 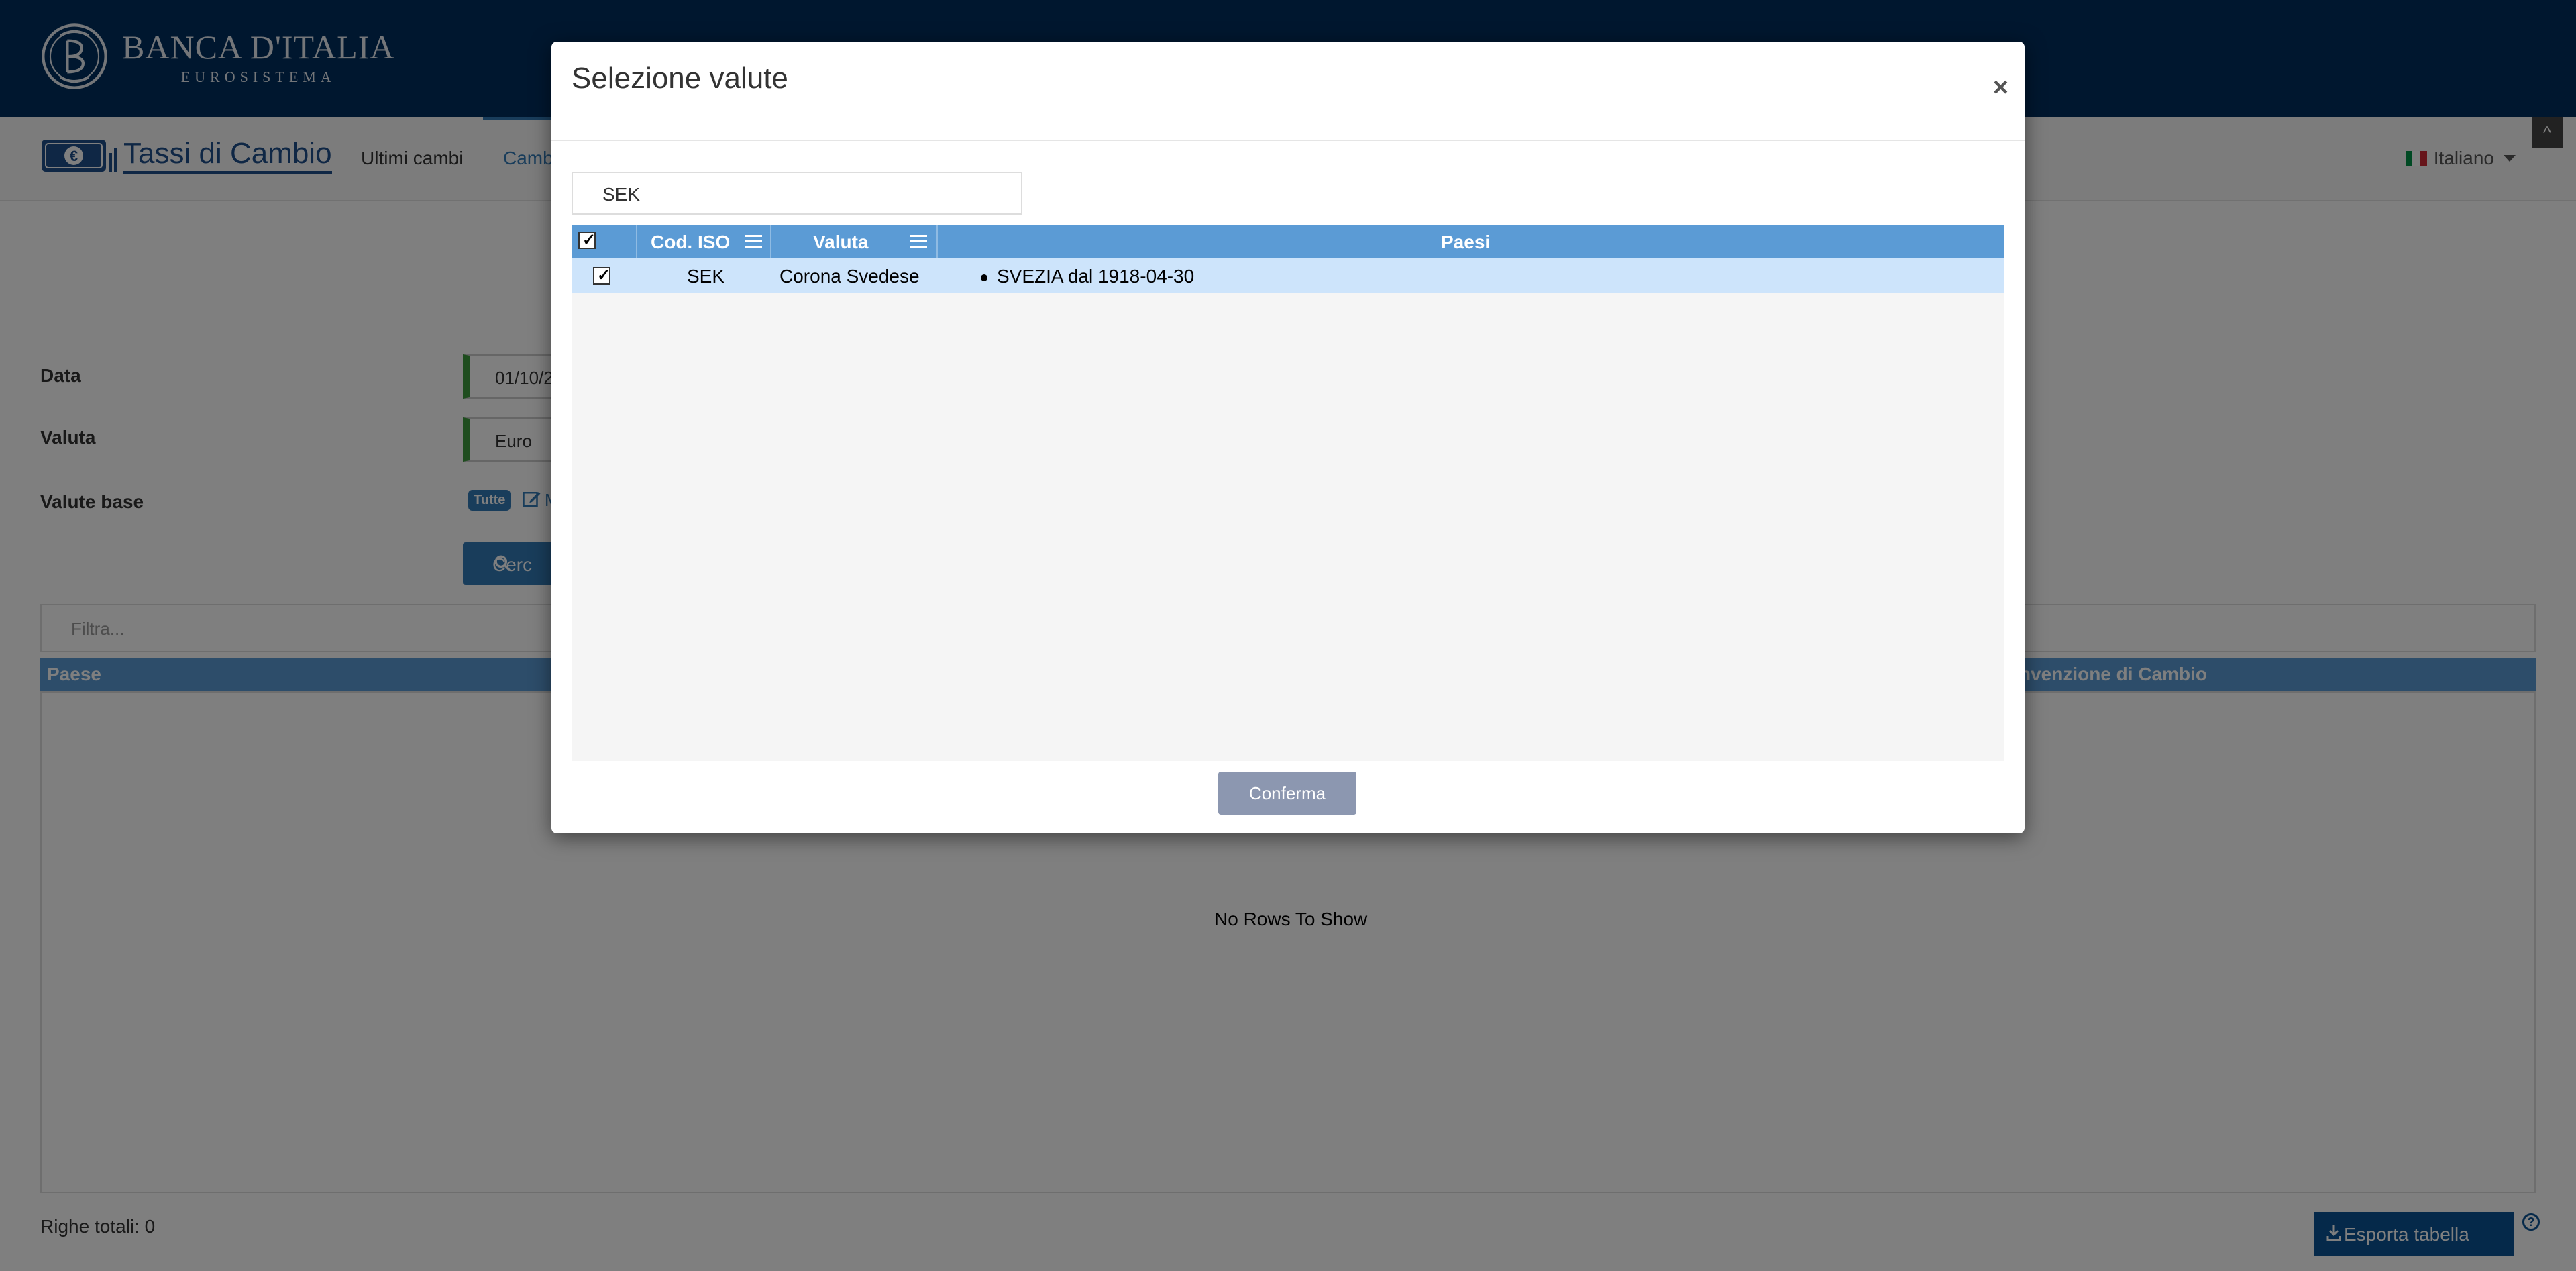 I want to click on row-valuta: Corona Svedese, so click(x=850, y=276).